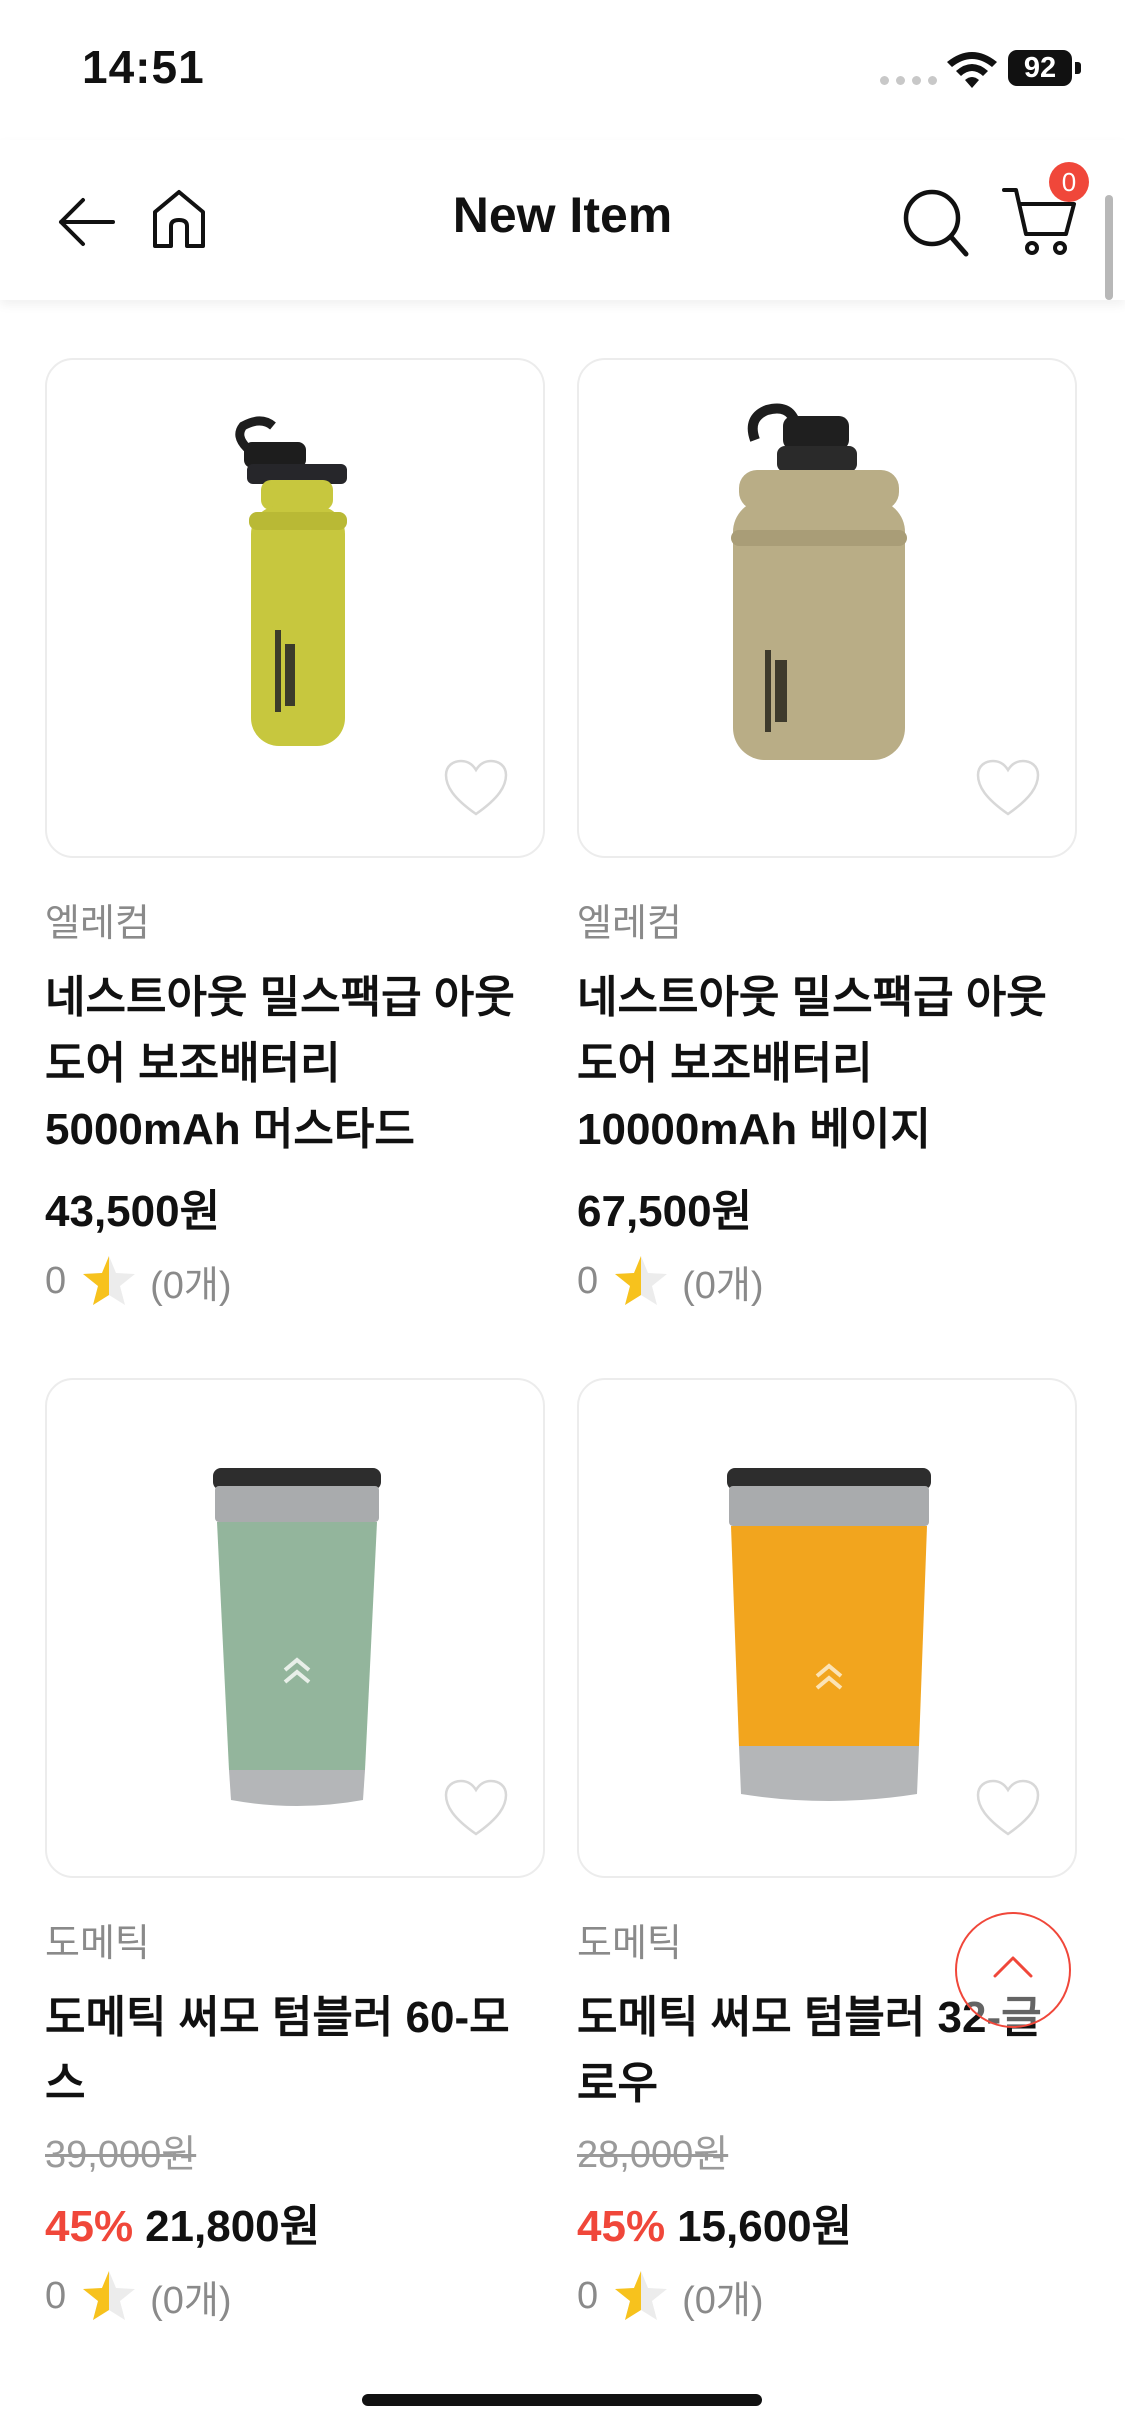 The width and height of the screenshot is (1125, 2436). Describe the element at coordinates (562, 220) in the screenshot. I see `navigation-bar: New Item 0` at that location.